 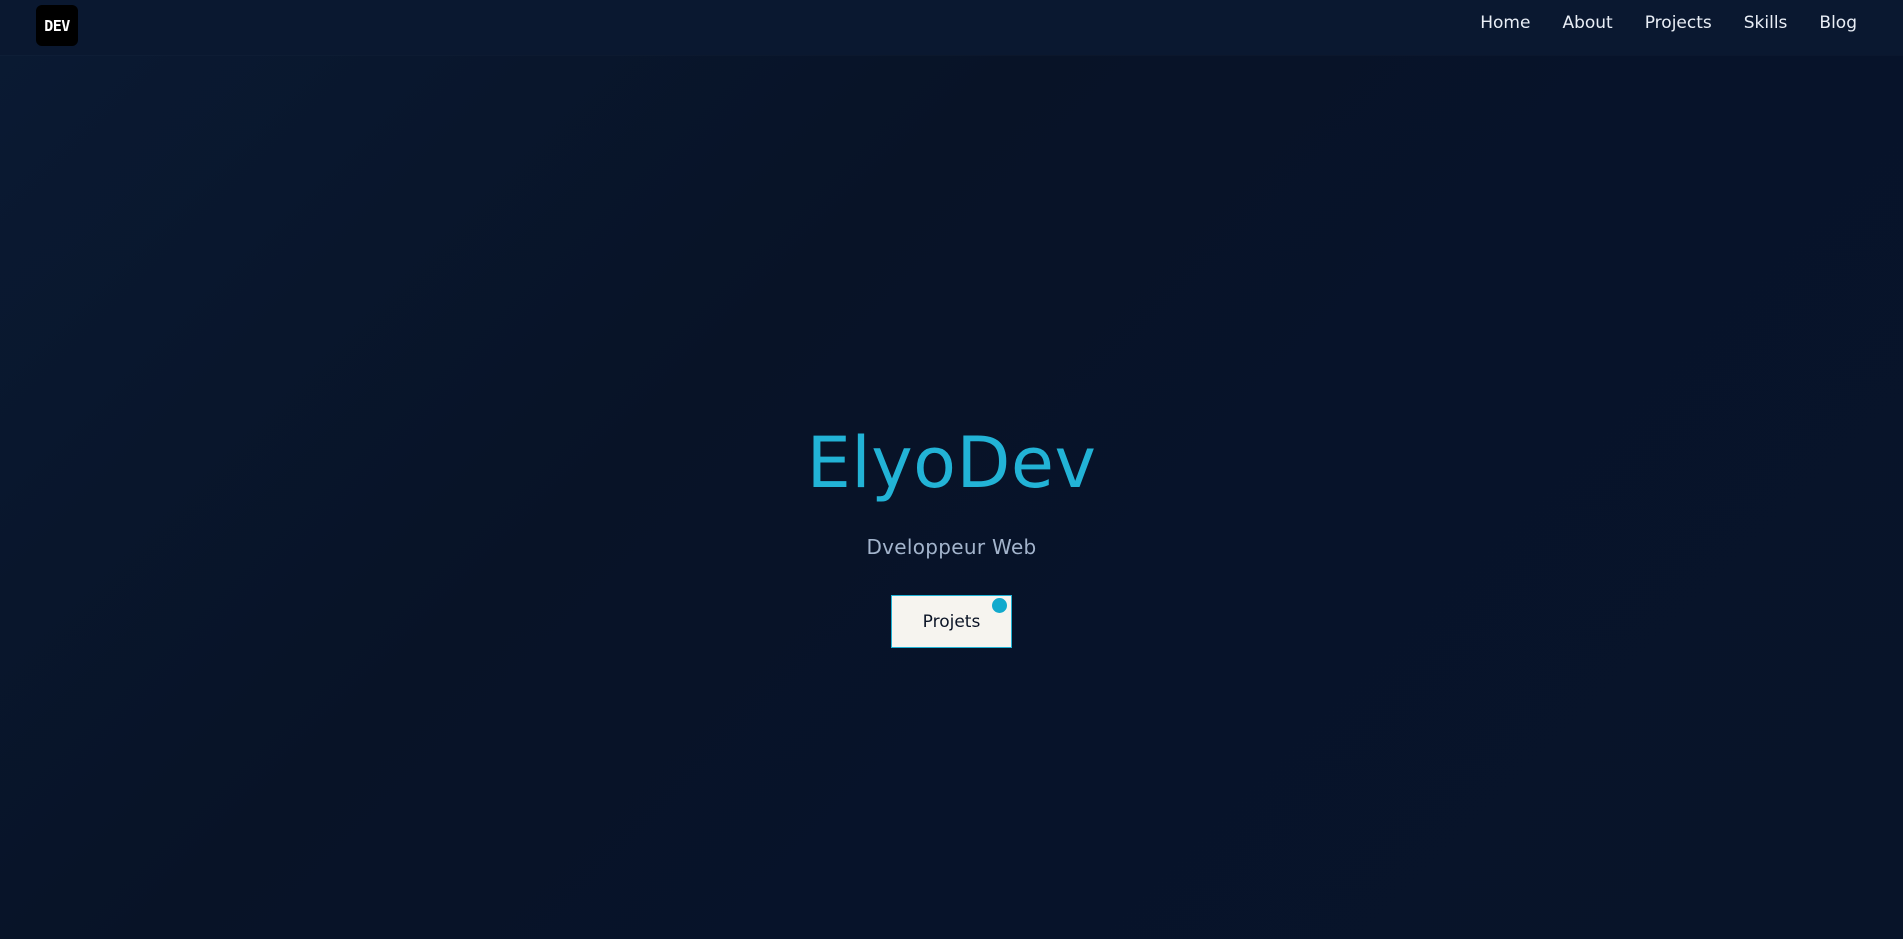 I want to click on projects-button-label: Projets, so click(x=951, y=621).